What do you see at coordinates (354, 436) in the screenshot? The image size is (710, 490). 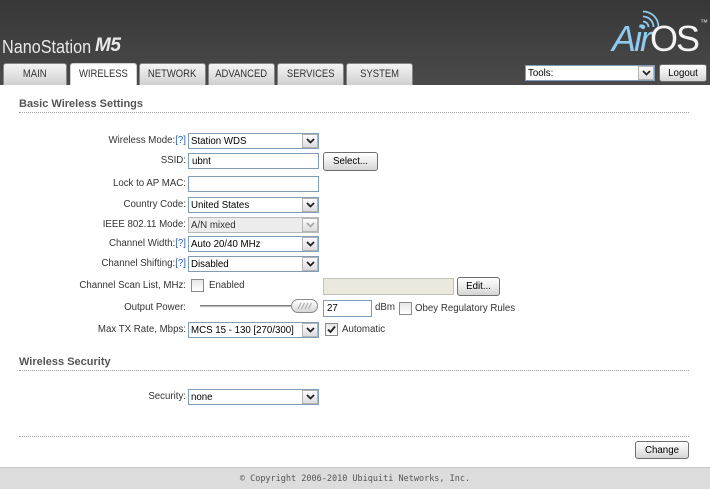 I see `actions-divider` at bounding box center [354, 436].